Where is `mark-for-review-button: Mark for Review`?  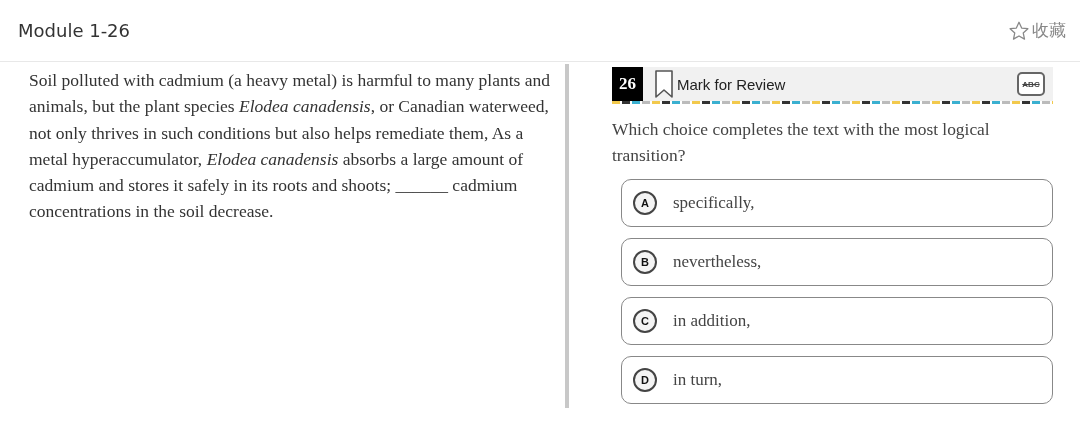
mark-for-review-button: Mark for Review is located at coordinates (714, 84).